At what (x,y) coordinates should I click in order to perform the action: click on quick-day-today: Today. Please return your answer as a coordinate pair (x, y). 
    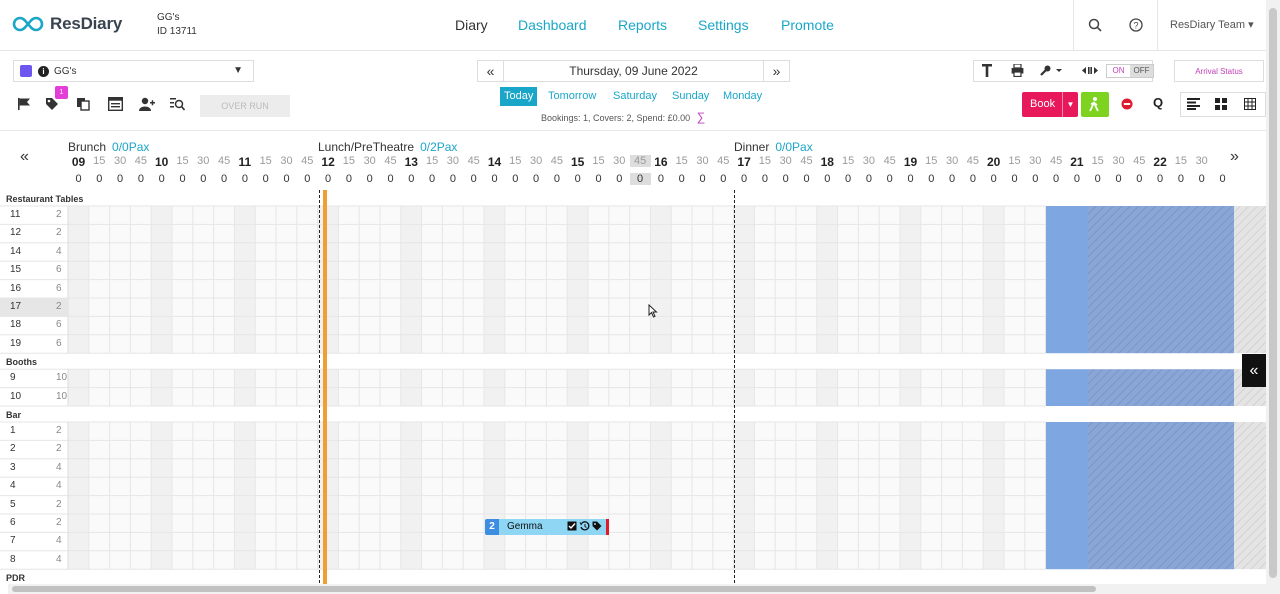
    Looking at the image, I should click on (519, 96).